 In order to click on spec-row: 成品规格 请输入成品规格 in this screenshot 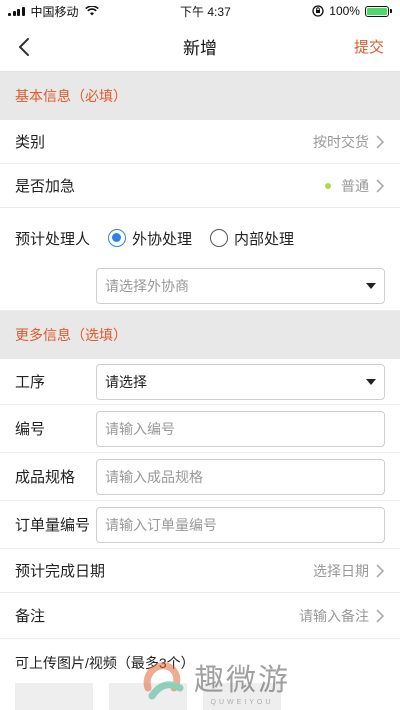, I will do `click(200, 477)`.